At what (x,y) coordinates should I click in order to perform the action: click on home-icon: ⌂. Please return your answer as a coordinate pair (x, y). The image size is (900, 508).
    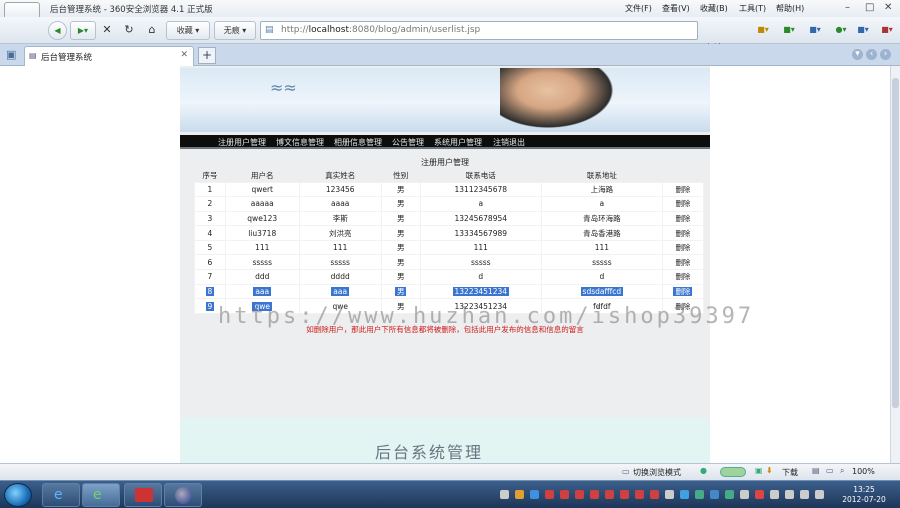
    Looking at the image, I should click on (152, 30).